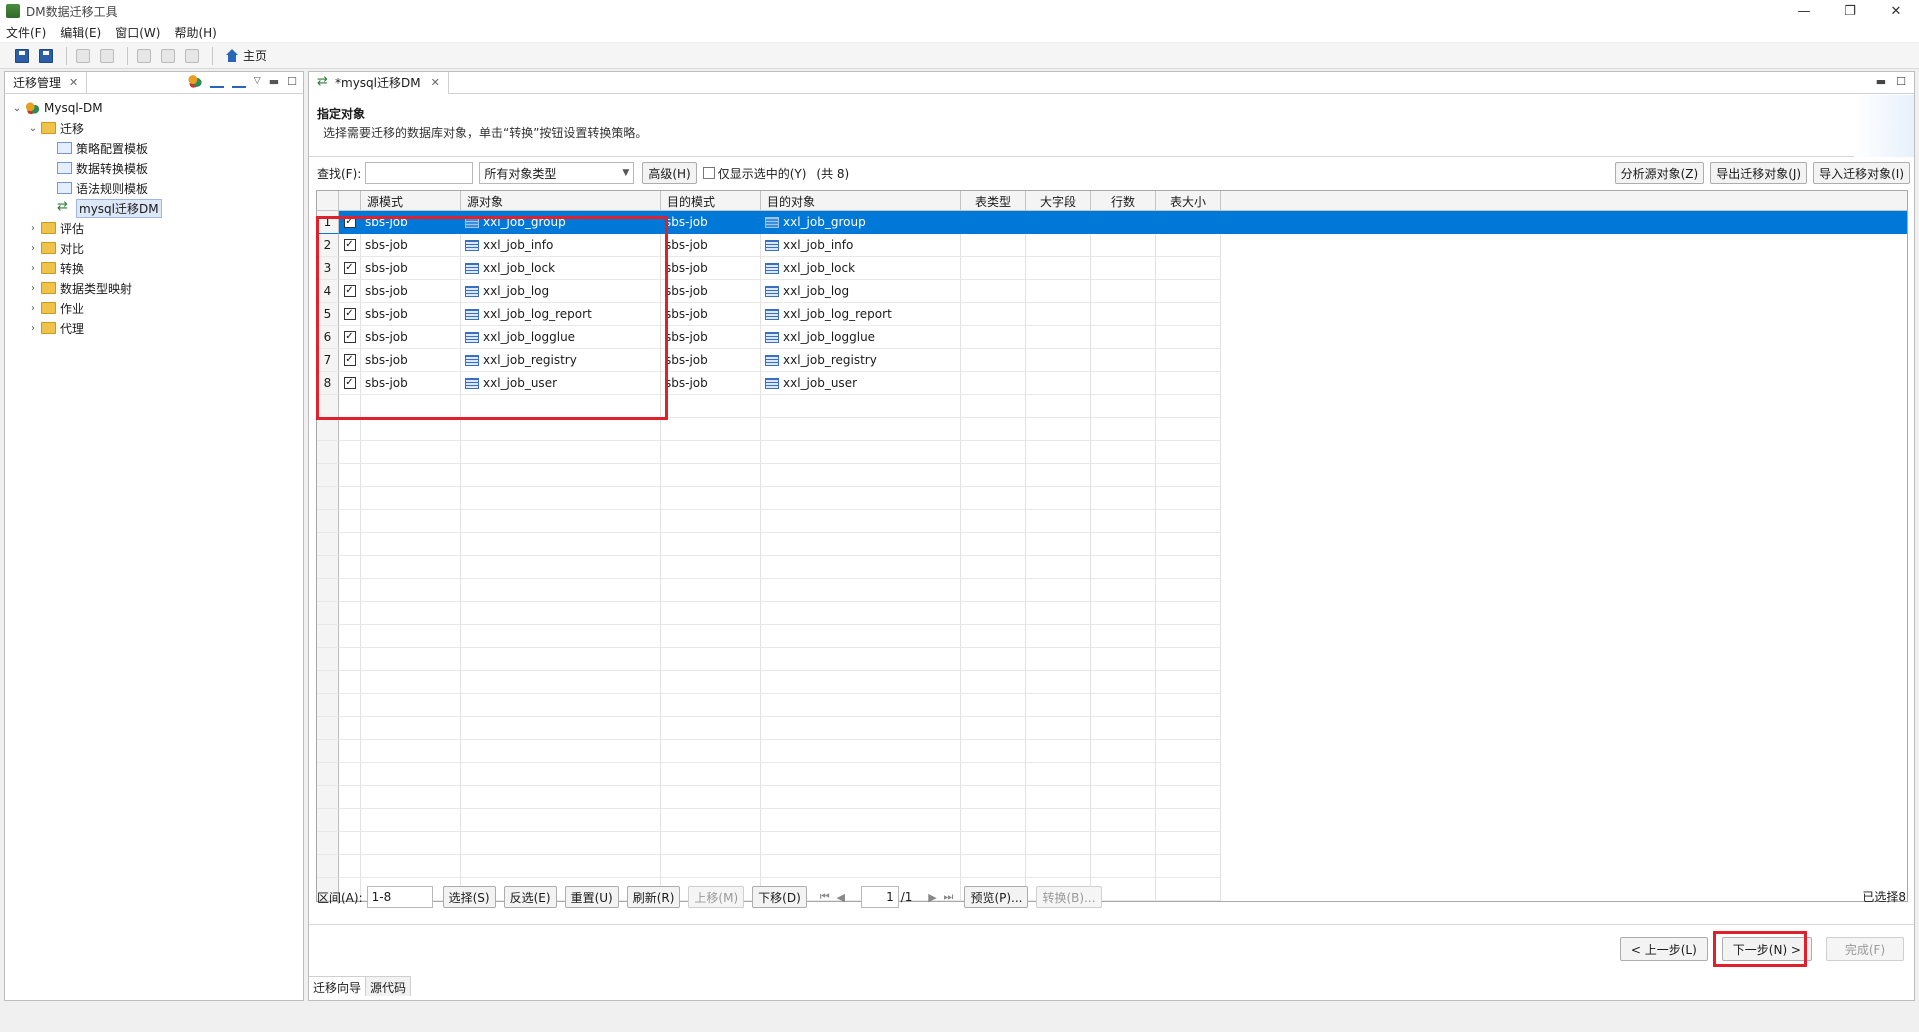 The height and width of the screenshot is (1032, 1919). What do you see at coordinates (716, 897) in the screenshot?
I see `move-up-button: 上移(M)` at bounding box center [716, 897].